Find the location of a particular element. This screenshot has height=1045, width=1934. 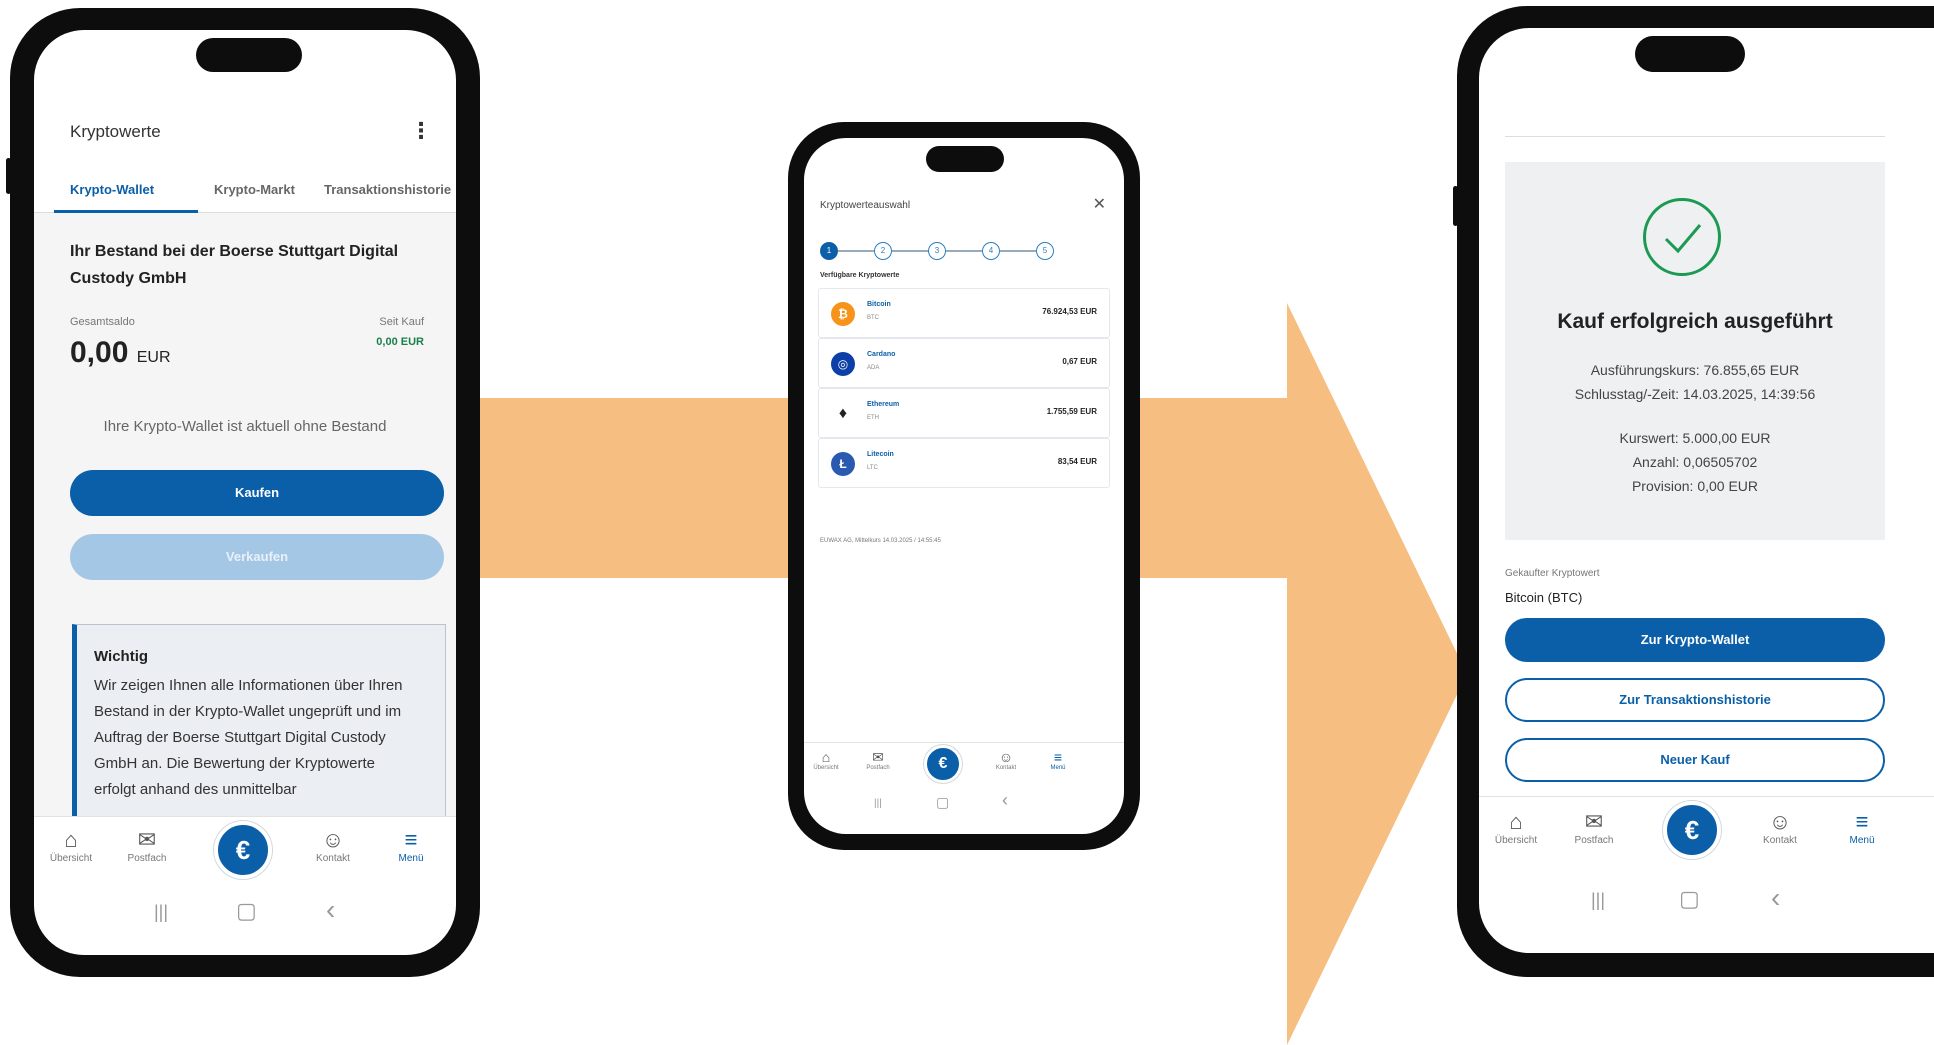

page-title: Kryptowerteauswahl is located at coordinates (865, 205).